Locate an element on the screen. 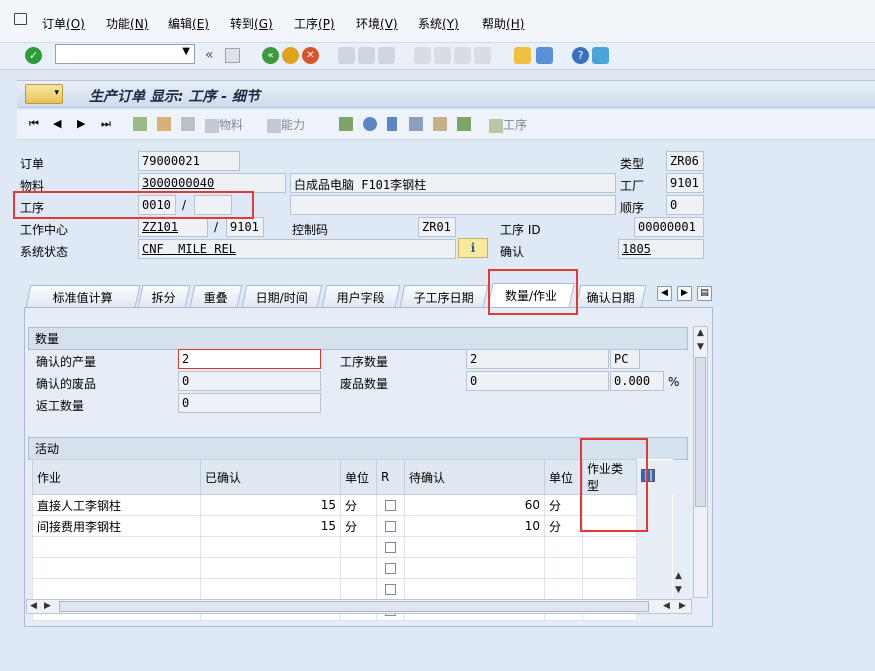 Image resolution: width=875 pixels, height=671 pixels. tab-scroll-right-icon: ▶ is located at coordinates (684, 293).